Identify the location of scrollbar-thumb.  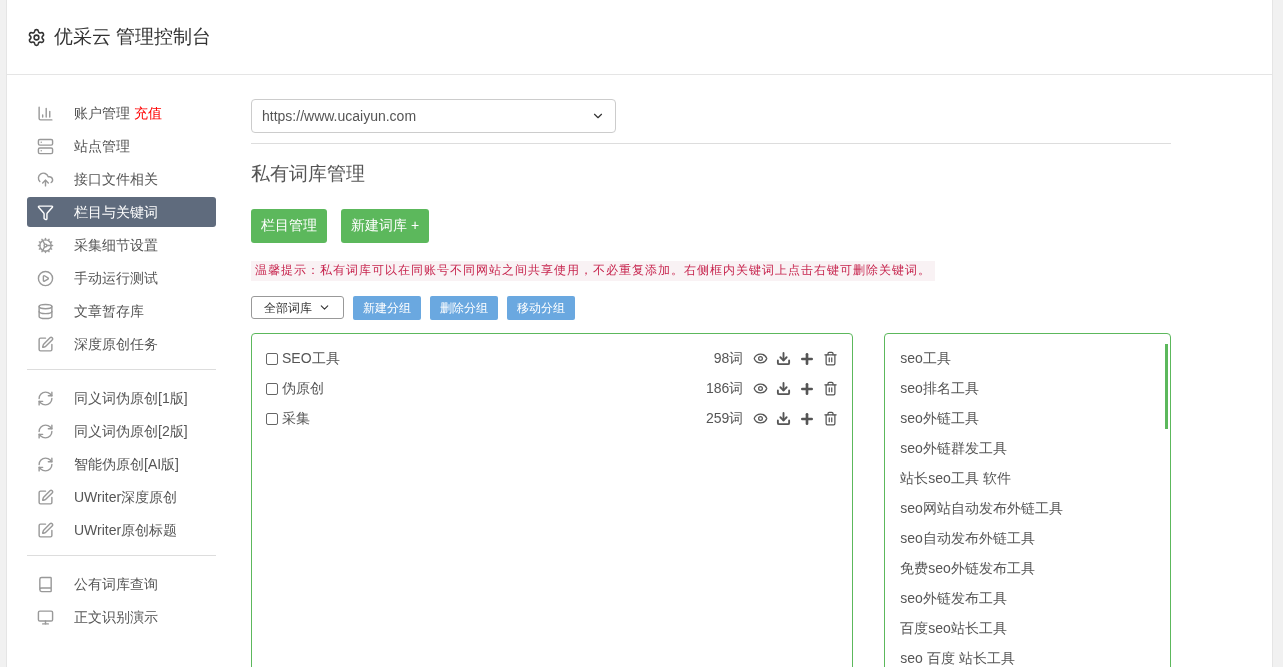
(1166, 386).